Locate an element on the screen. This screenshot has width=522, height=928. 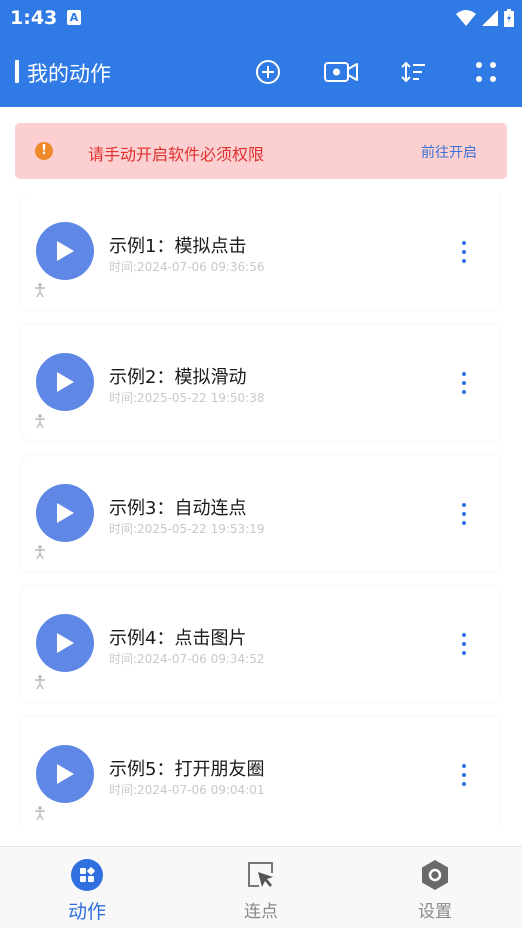
record-button is located at coordinates (341, 72).